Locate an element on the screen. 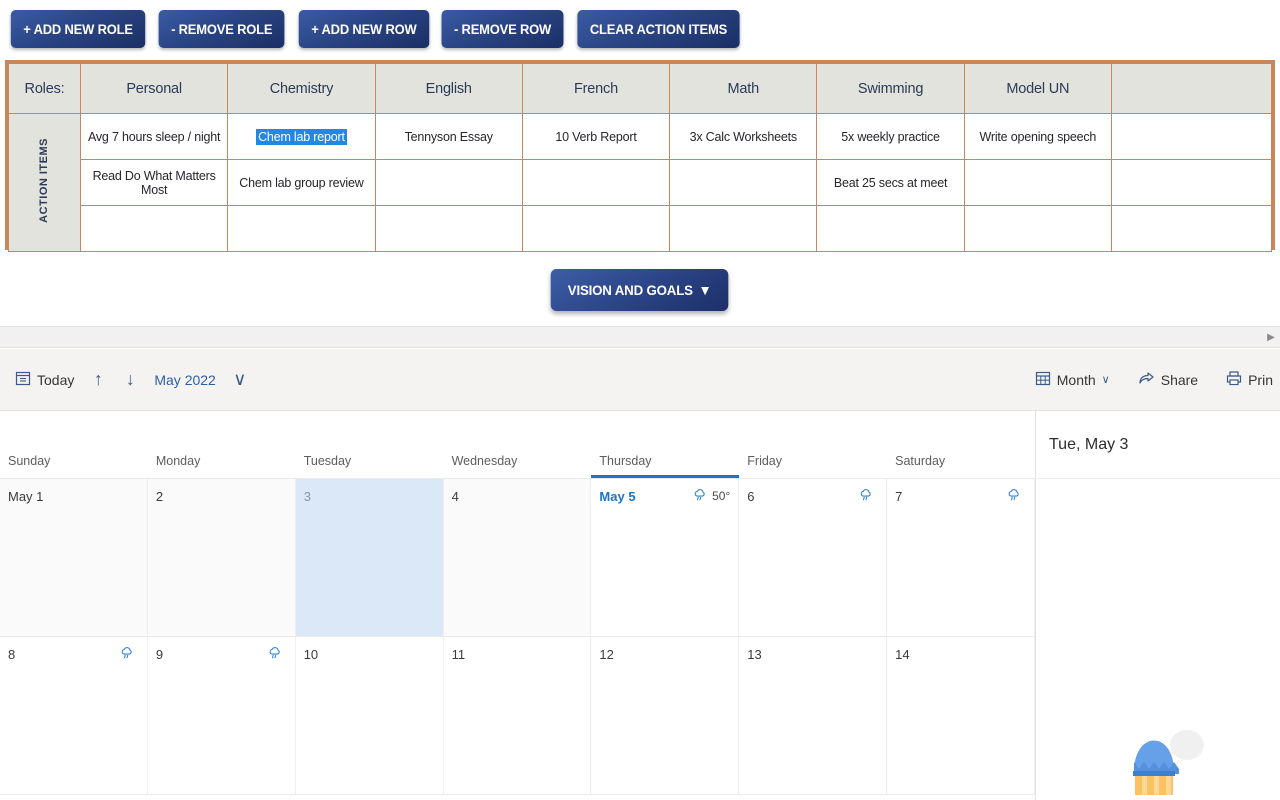 The width and height of the screenshot is (1280, 800). table-cell: Chem lab group review is located at coordinates (301, 182).